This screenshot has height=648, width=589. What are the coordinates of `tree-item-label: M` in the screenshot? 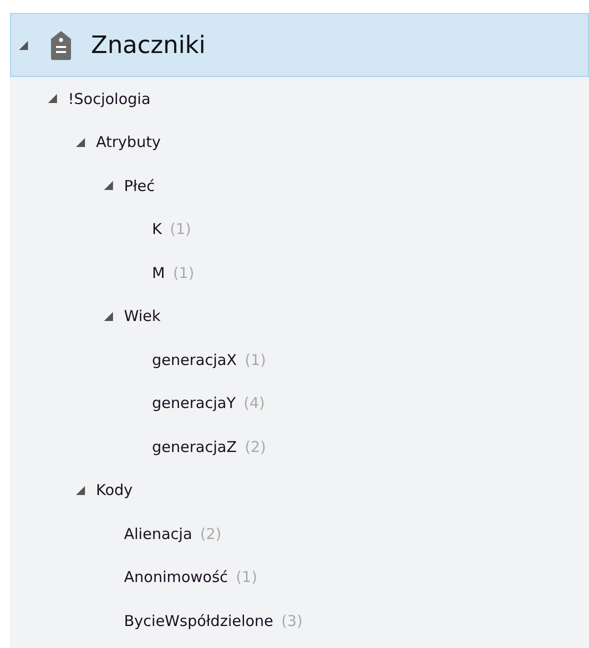 It's located at (158, 273).